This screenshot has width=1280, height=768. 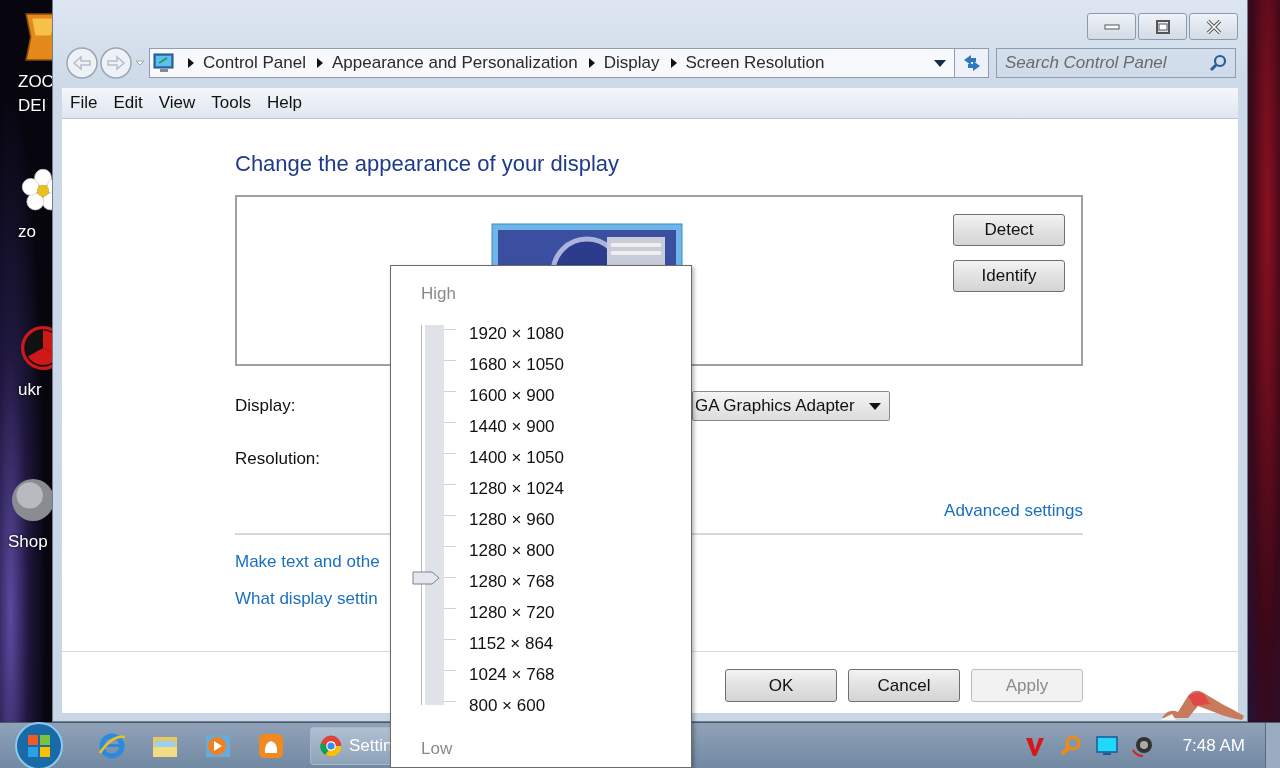 What do you see at coordinates (428, 164) in the screenshot?
I see `page-heading: Change the appearance of your display` at bounding box center [428, 164].